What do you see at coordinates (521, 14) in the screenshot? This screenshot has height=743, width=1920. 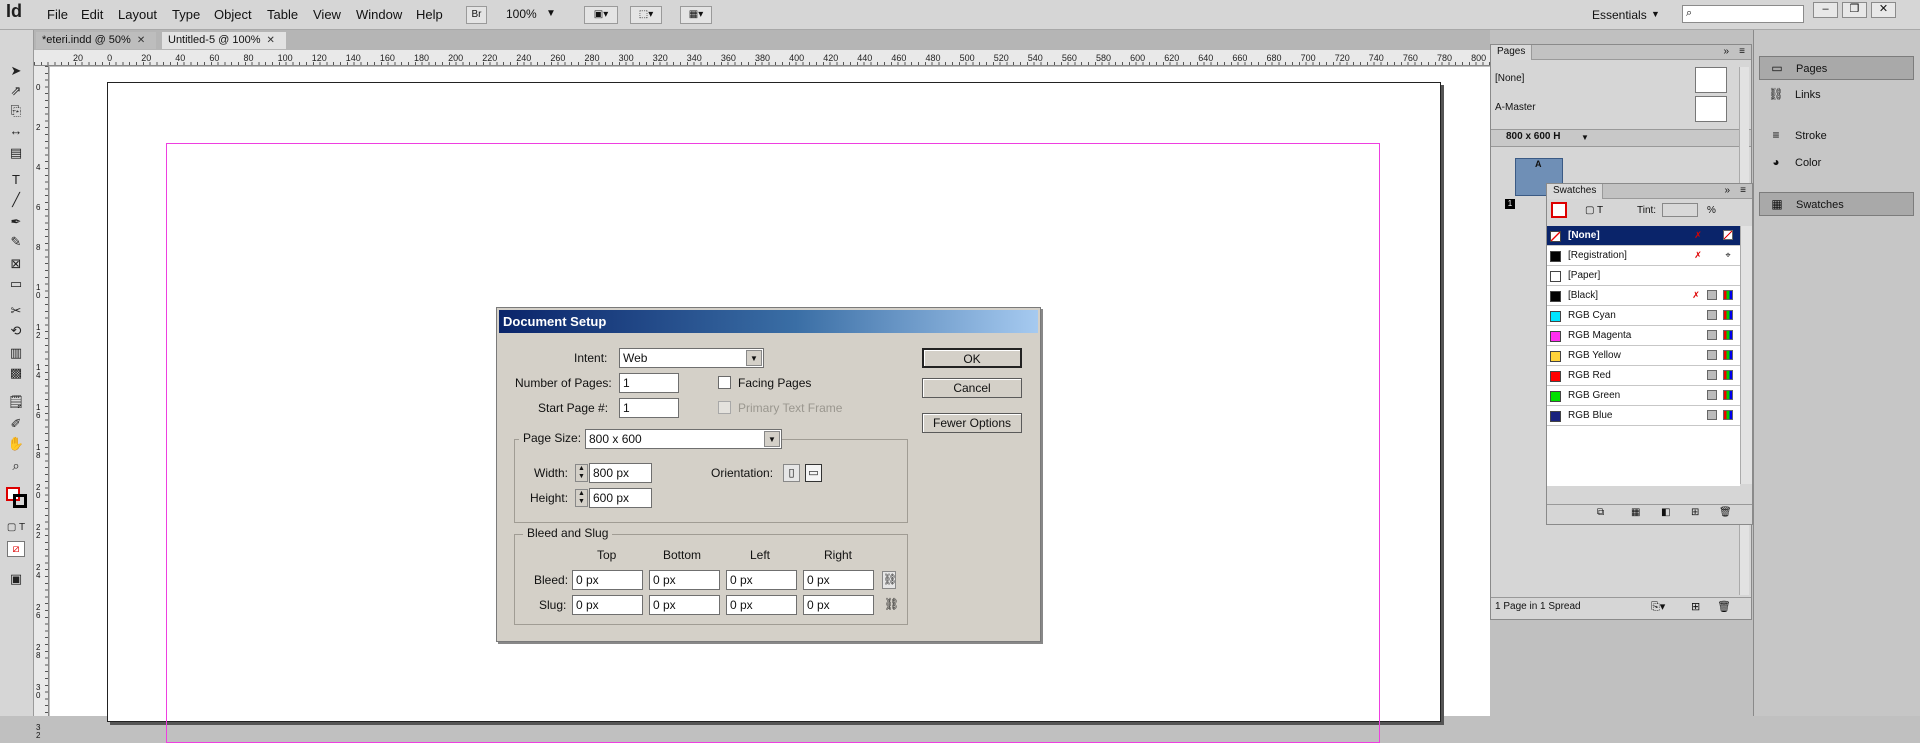 I see `zoom-level: 100%` at bounding box center [521, 14].